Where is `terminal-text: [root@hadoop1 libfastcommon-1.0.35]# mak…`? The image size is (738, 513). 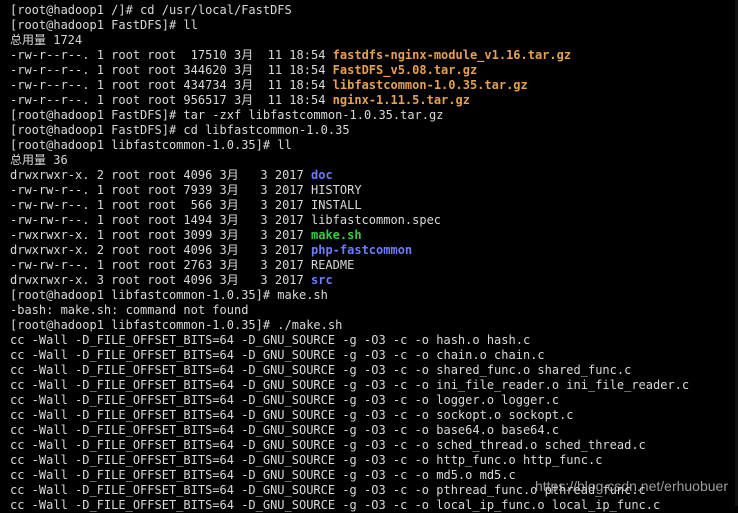
terminal-text: [root@hadoop1 libfastcommon-1.0.35]# mak… is located at coordinates (169, 295).